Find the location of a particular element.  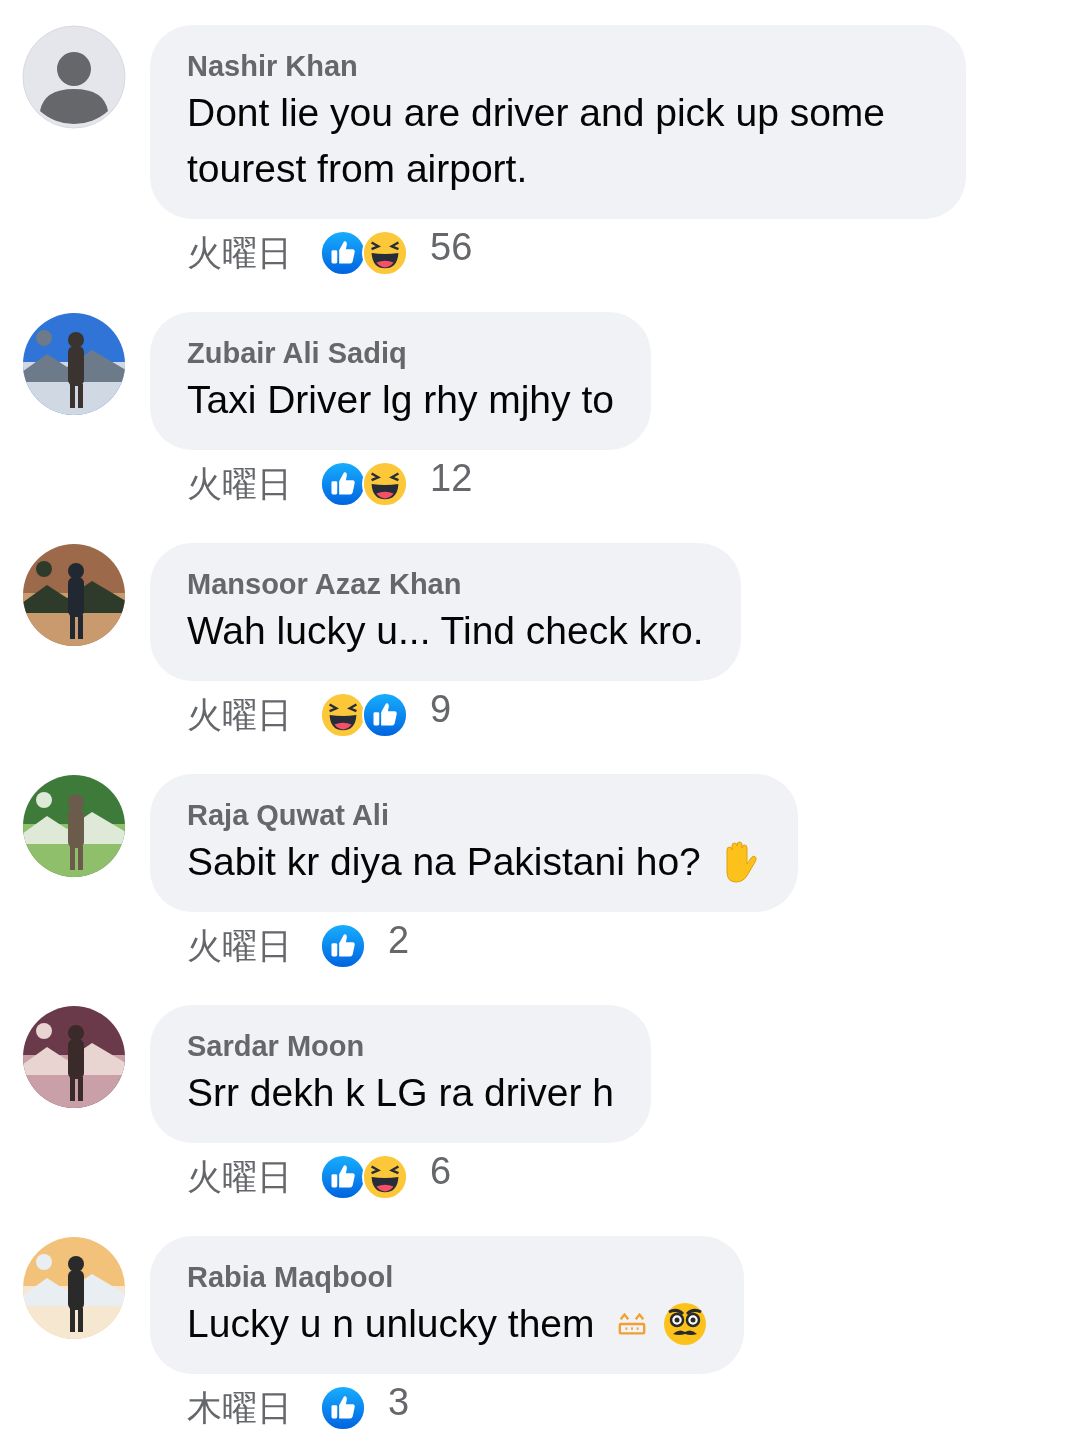

author-name: Sardar Moon is located at coordinates (400, 1046).